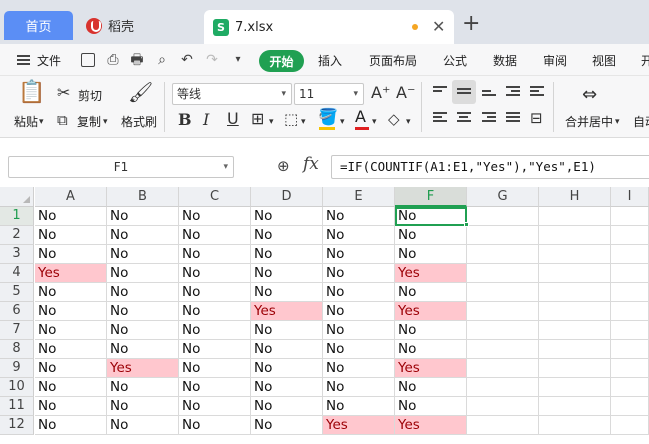 This screenshot has height=444, width=649. I want to click on column-header-B: B, so click(143, 197).